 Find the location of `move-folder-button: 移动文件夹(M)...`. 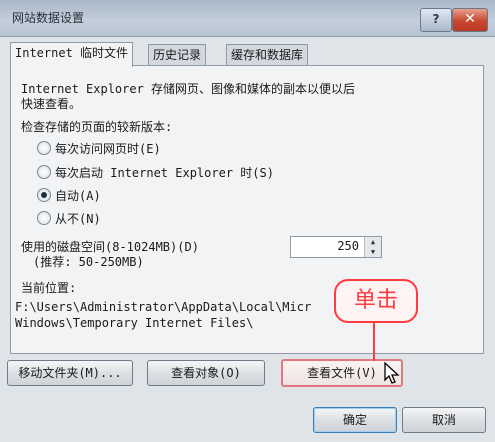

move-folder-button: 移动文件夹(M)... is located at coordinates (70, 373).